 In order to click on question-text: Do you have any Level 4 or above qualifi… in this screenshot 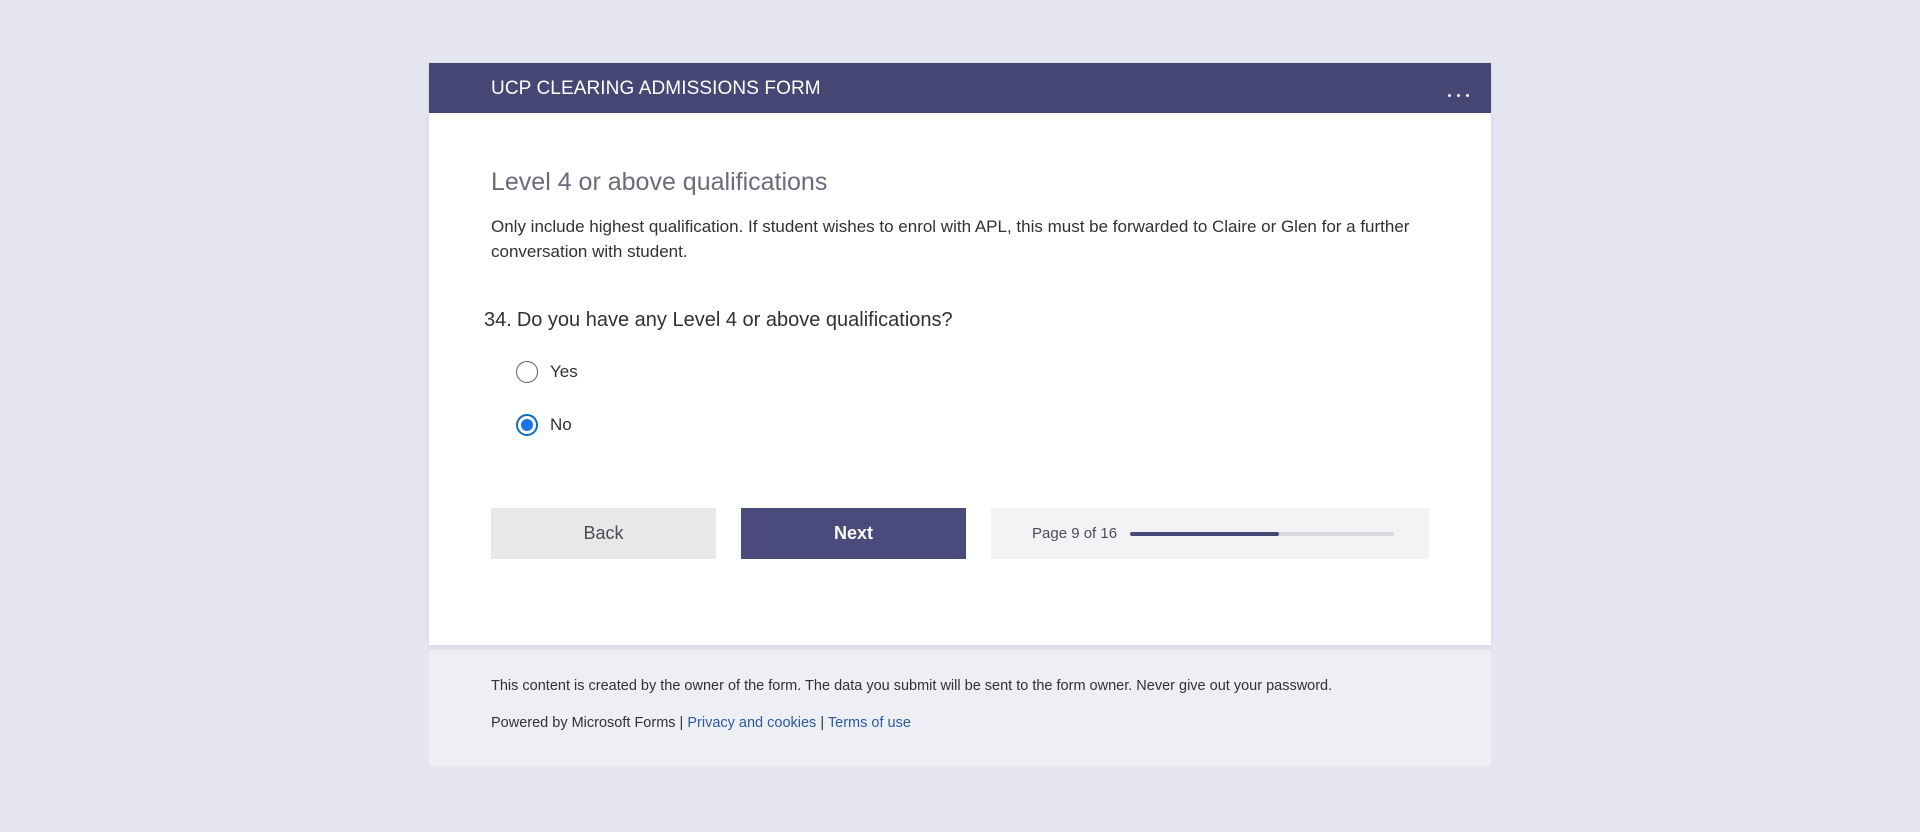, I will do `click(734, 320)`.